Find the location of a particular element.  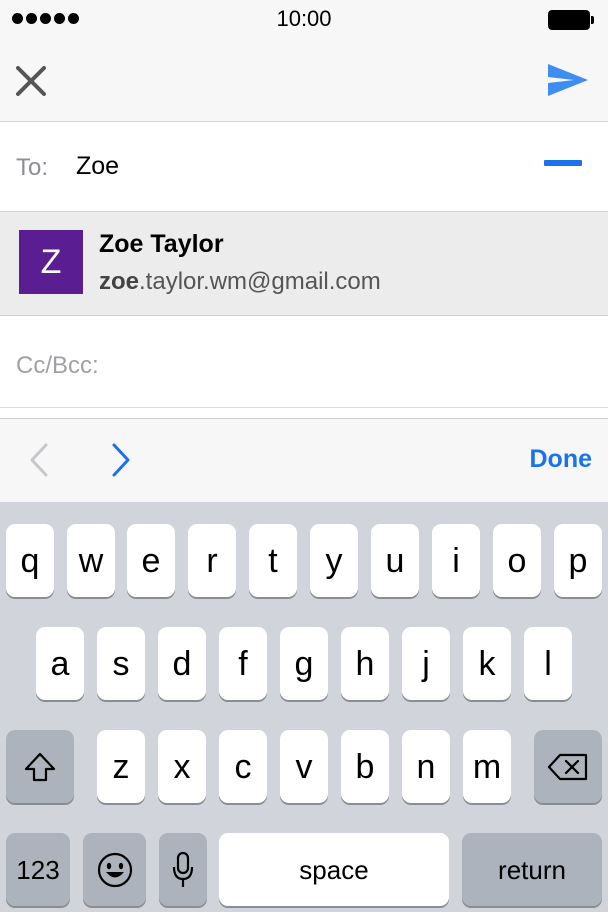

collapse-recipients-button is located at coordinates (563, 163).